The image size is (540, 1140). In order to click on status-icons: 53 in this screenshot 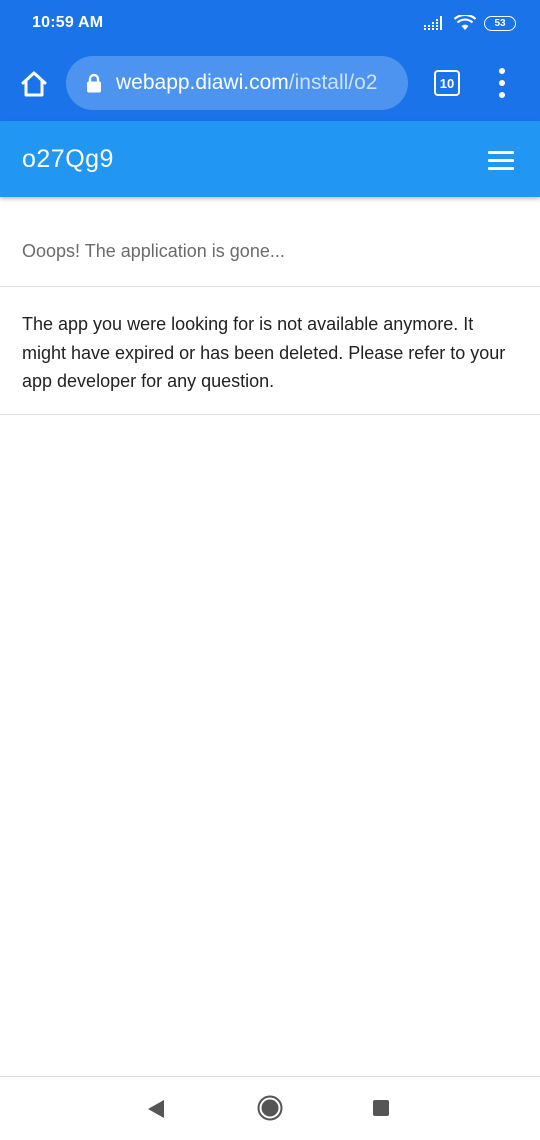, I will do `click(470, 23)`.